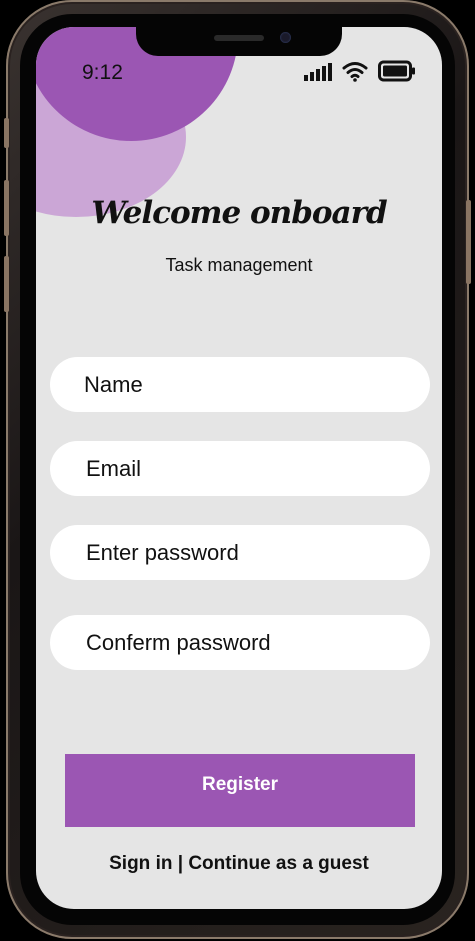  What do you see at coordinates (239, 213) in the screenshot?
I see `page-title: Welcome onboard` at bounding box center [239, 213].